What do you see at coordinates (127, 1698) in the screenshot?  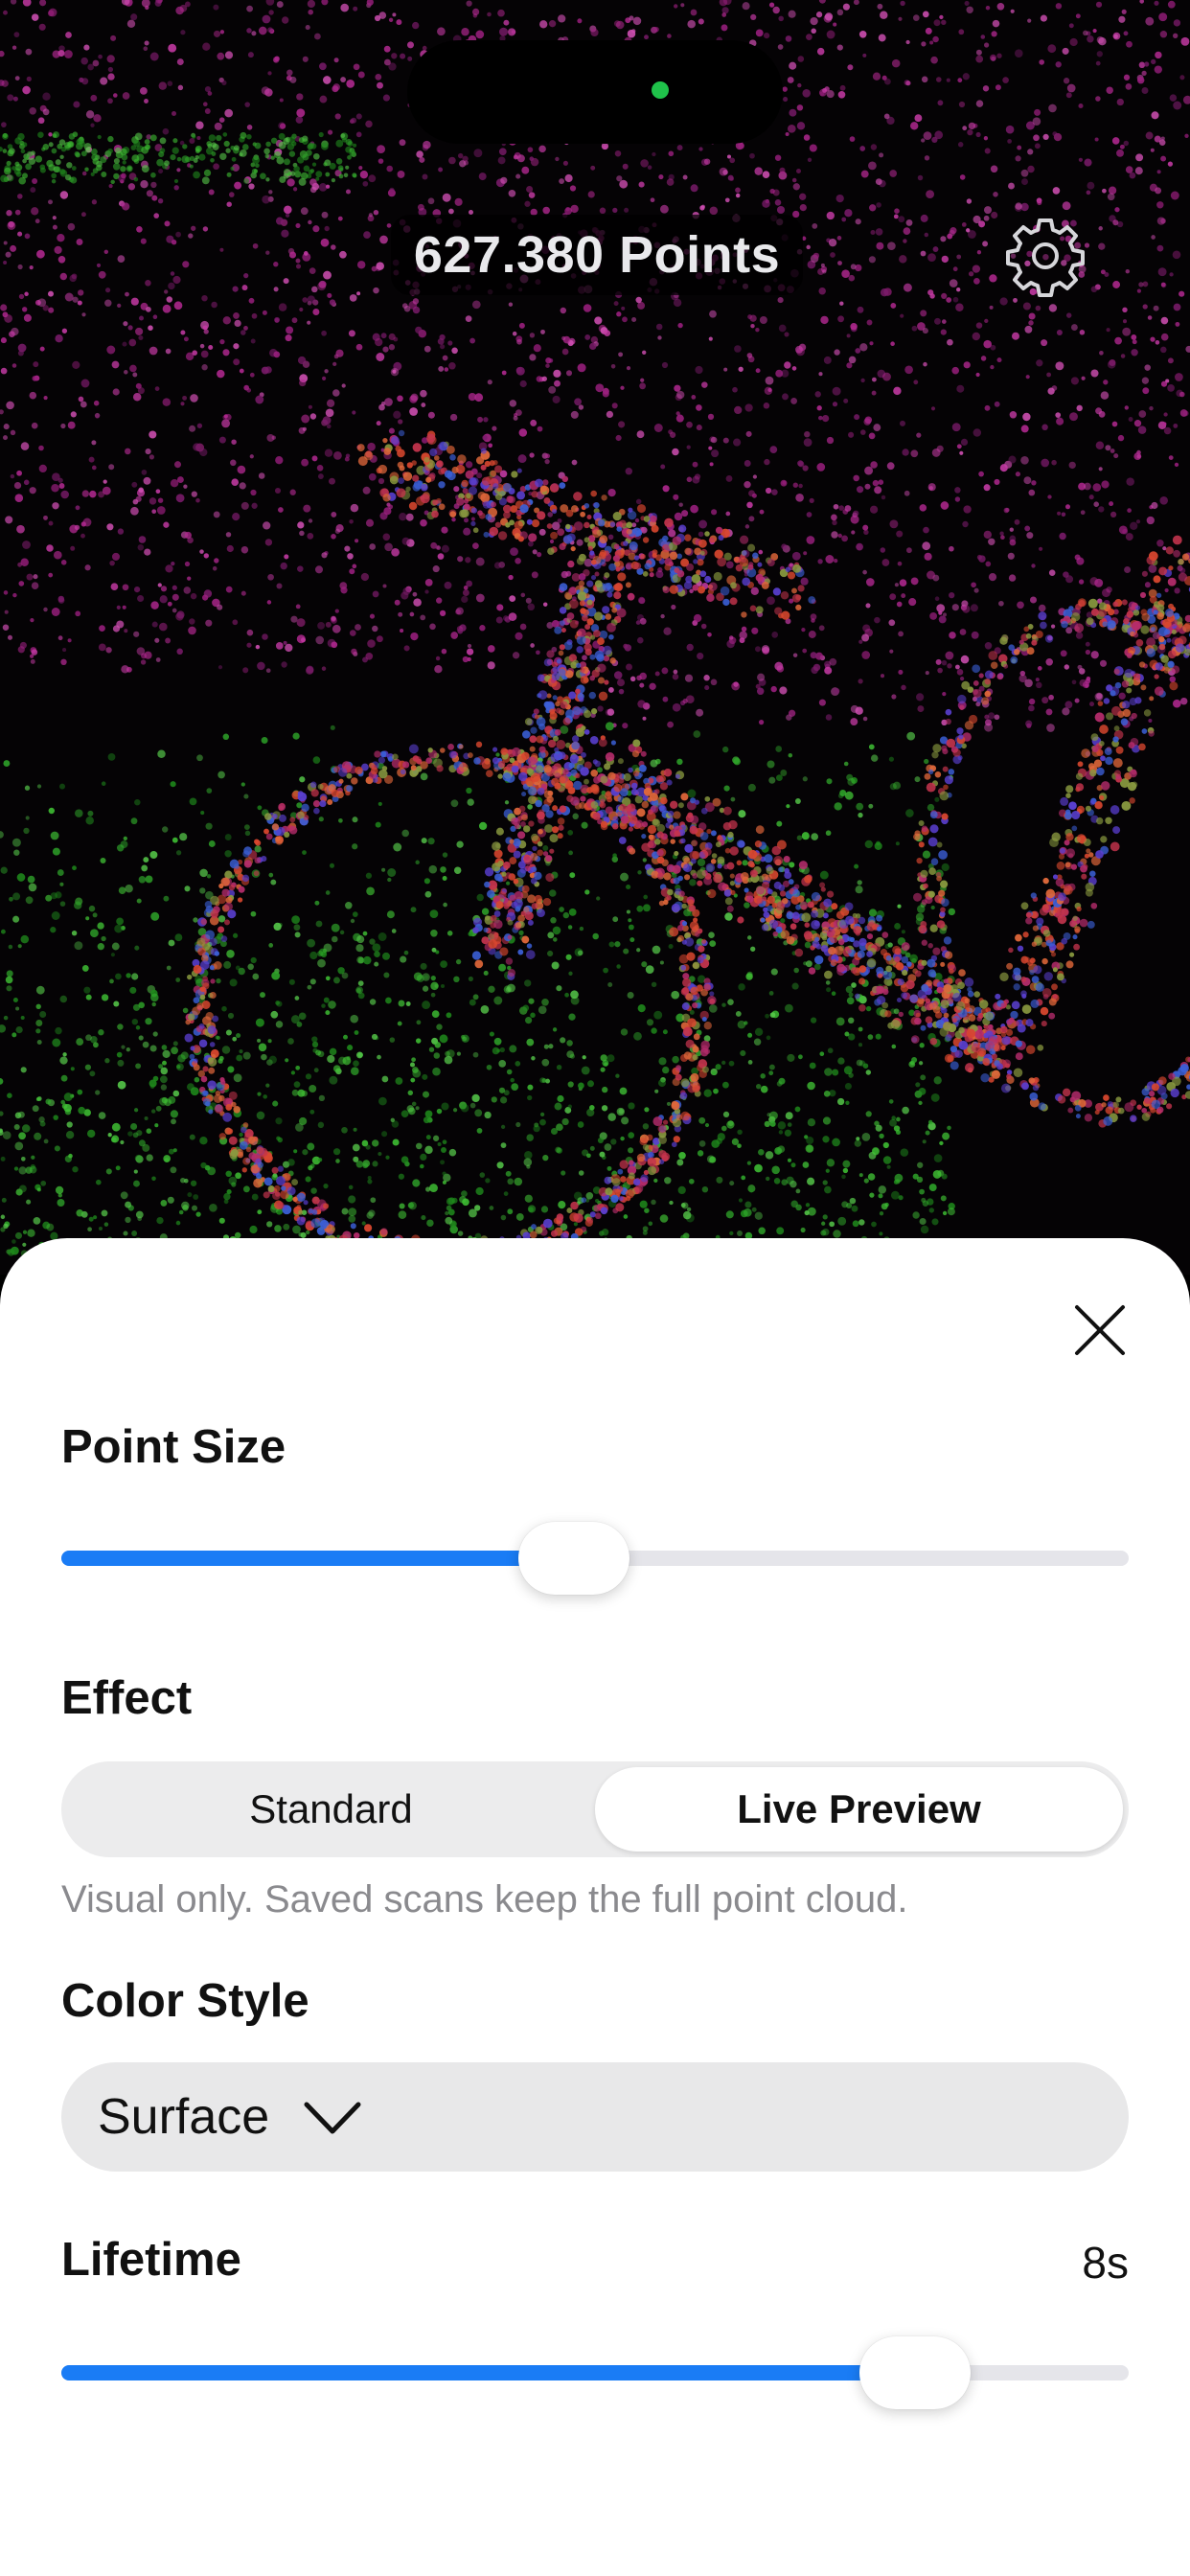 I see `effect-label: Effect` at bounding box center [127, 1698].